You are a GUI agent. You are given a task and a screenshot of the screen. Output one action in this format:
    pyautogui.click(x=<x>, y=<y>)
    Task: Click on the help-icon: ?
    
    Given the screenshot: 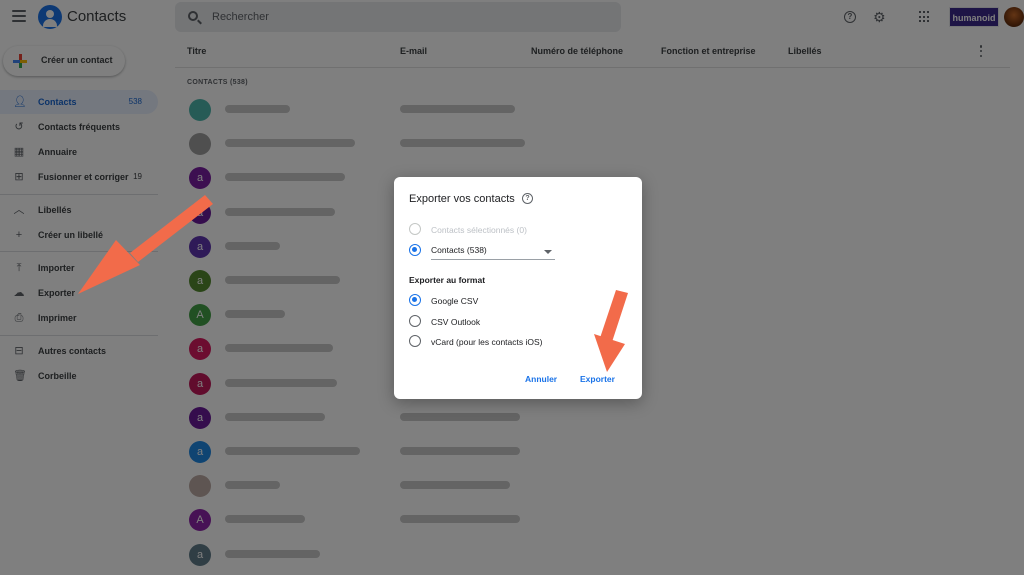 What is the action you would take?
    pyautogui.click(x=527, y=198)
    